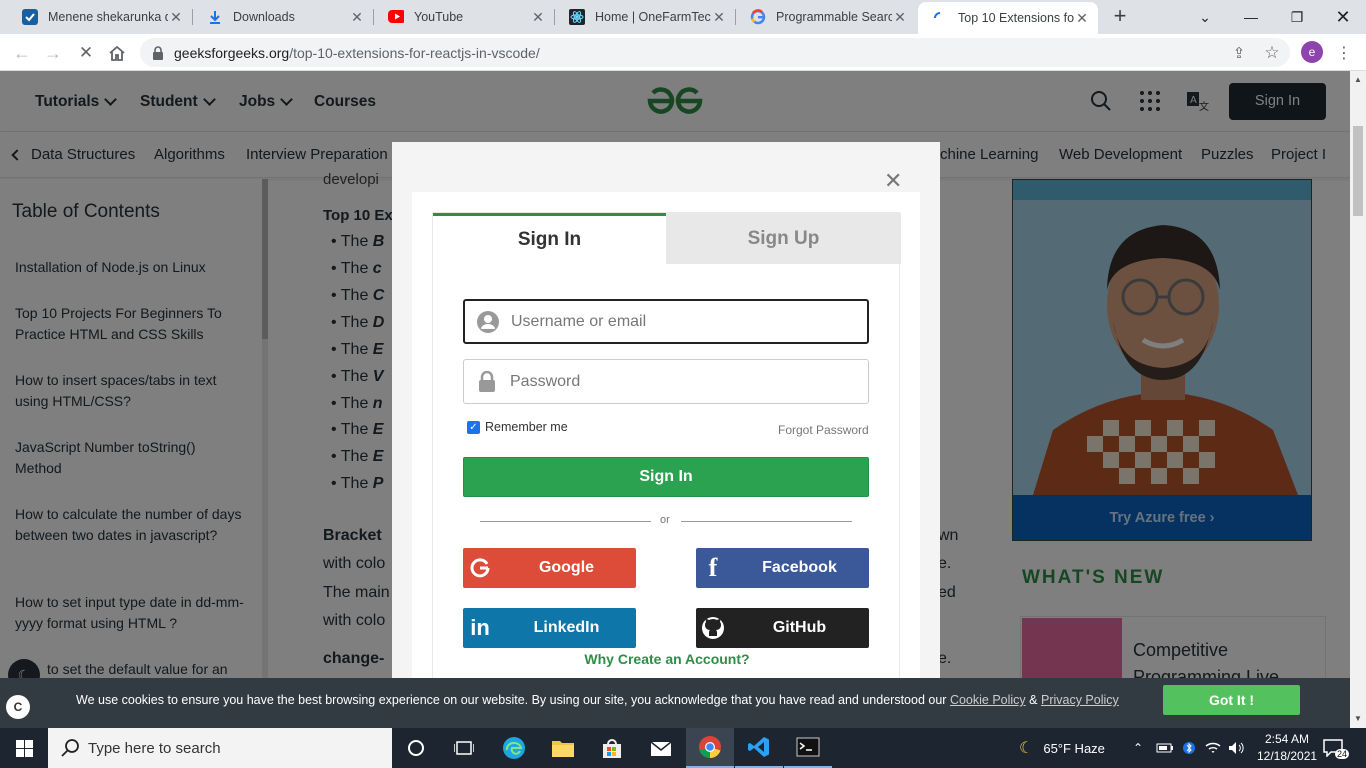  Describe the element at coordinates (1287, 748) in the screenshot. I see `taskbar-clock: 2:54 AM 12/18/2021` at that location.